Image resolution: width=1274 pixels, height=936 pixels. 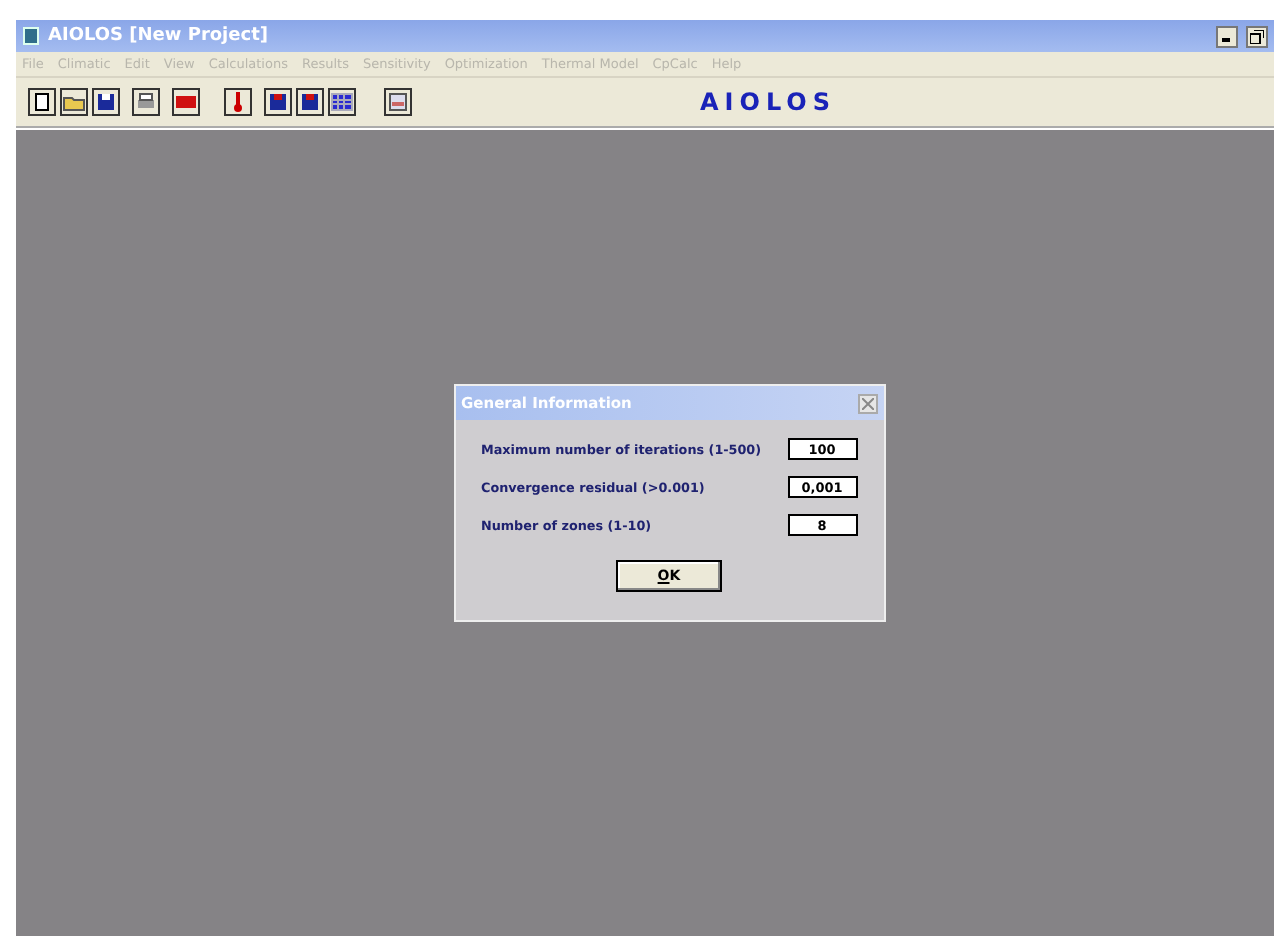 I want to click on restore-icon, so click(x=1257, y=36).